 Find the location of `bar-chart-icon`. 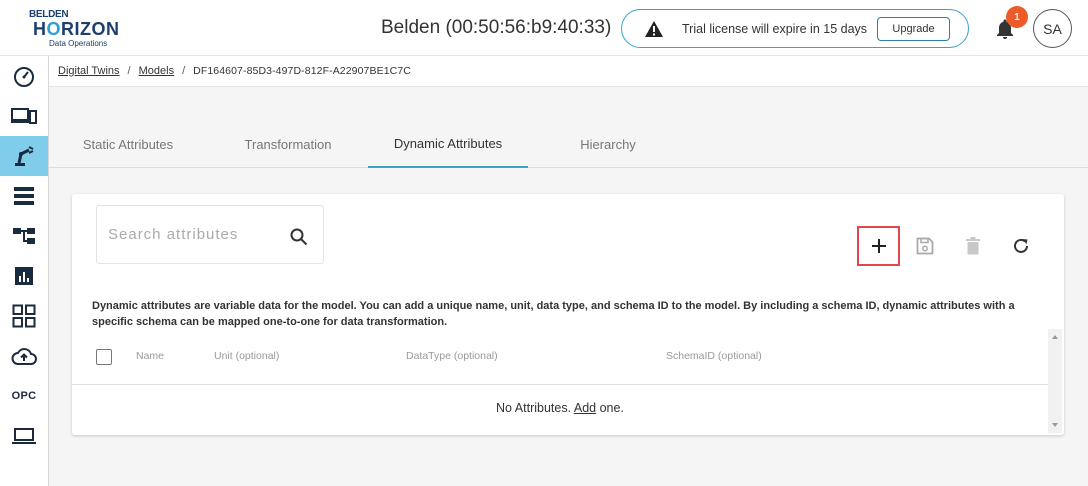

bar-chart-icon is located at coordinates (24, 276).